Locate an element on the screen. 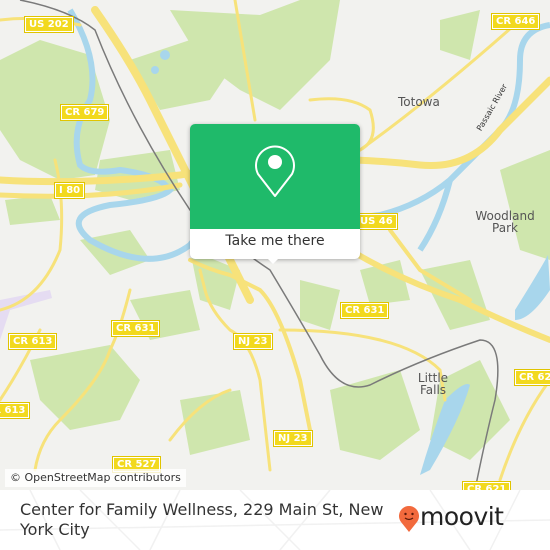  location-popup: Take me there is located at coordinates (275, 194).